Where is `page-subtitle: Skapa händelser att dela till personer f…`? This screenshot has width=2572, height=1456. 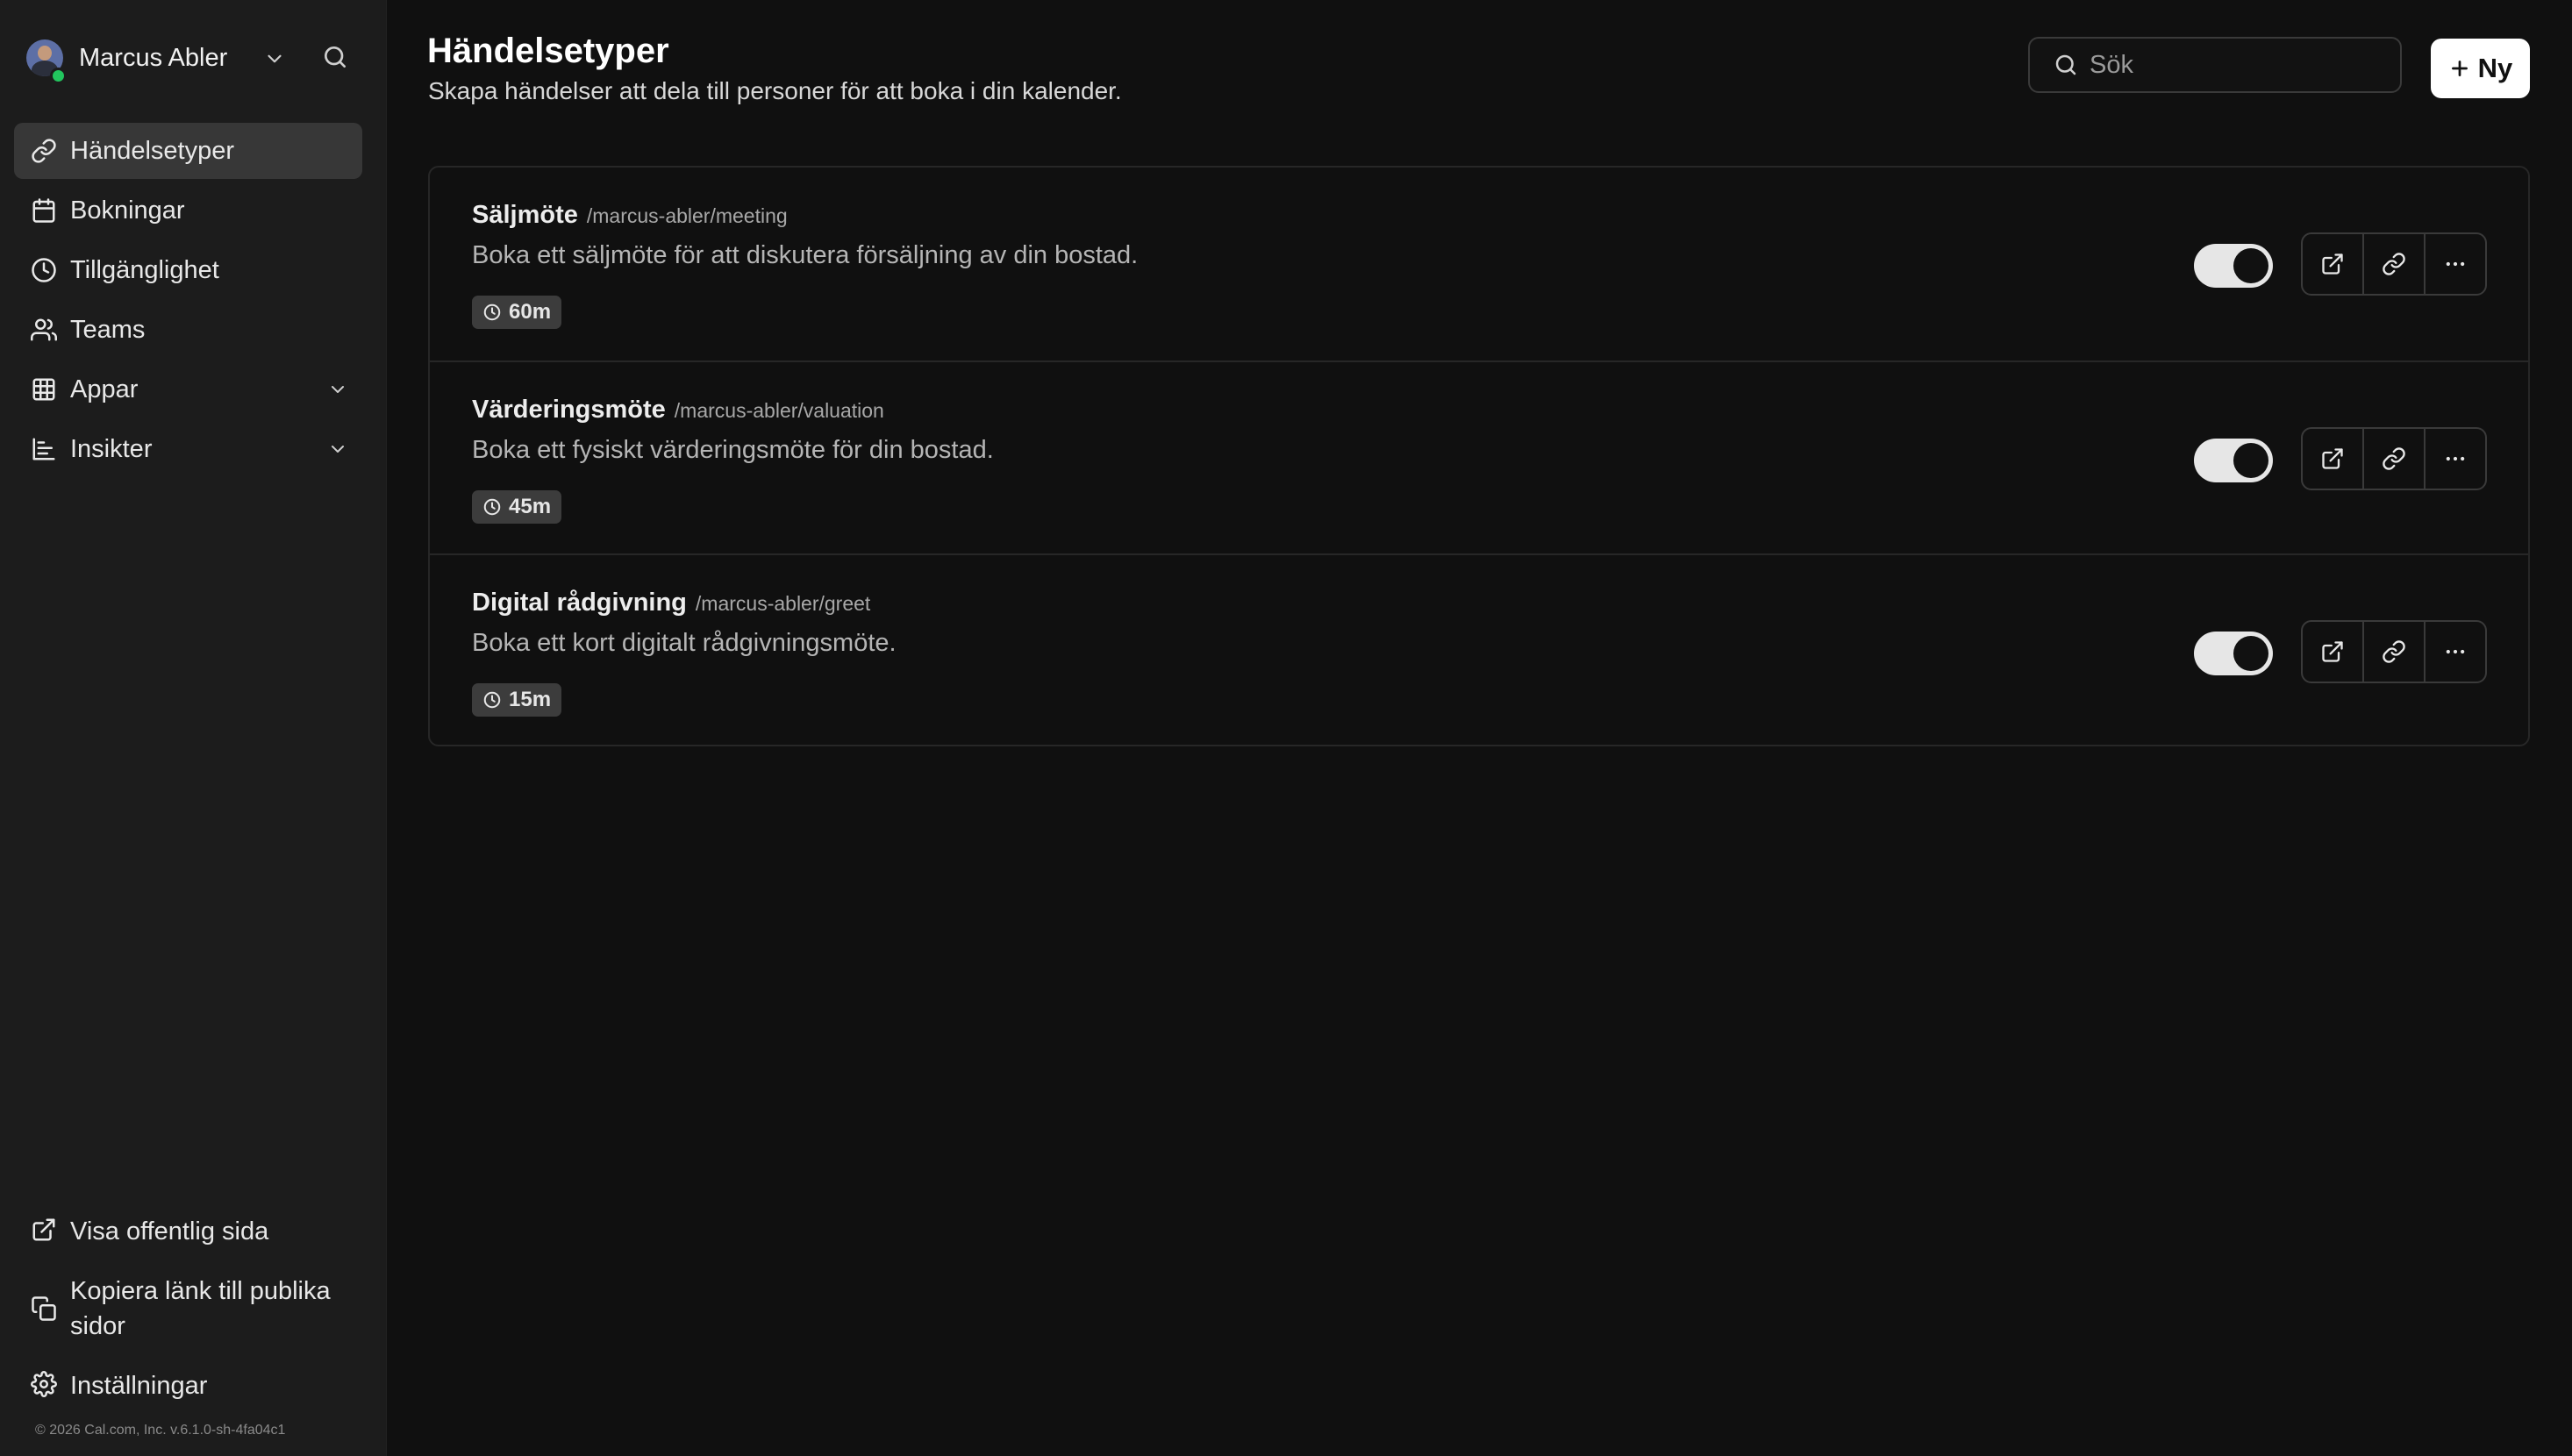
page-subtitle: Skapa händelser att dela till personer f… is located at coordinates (775, 90).